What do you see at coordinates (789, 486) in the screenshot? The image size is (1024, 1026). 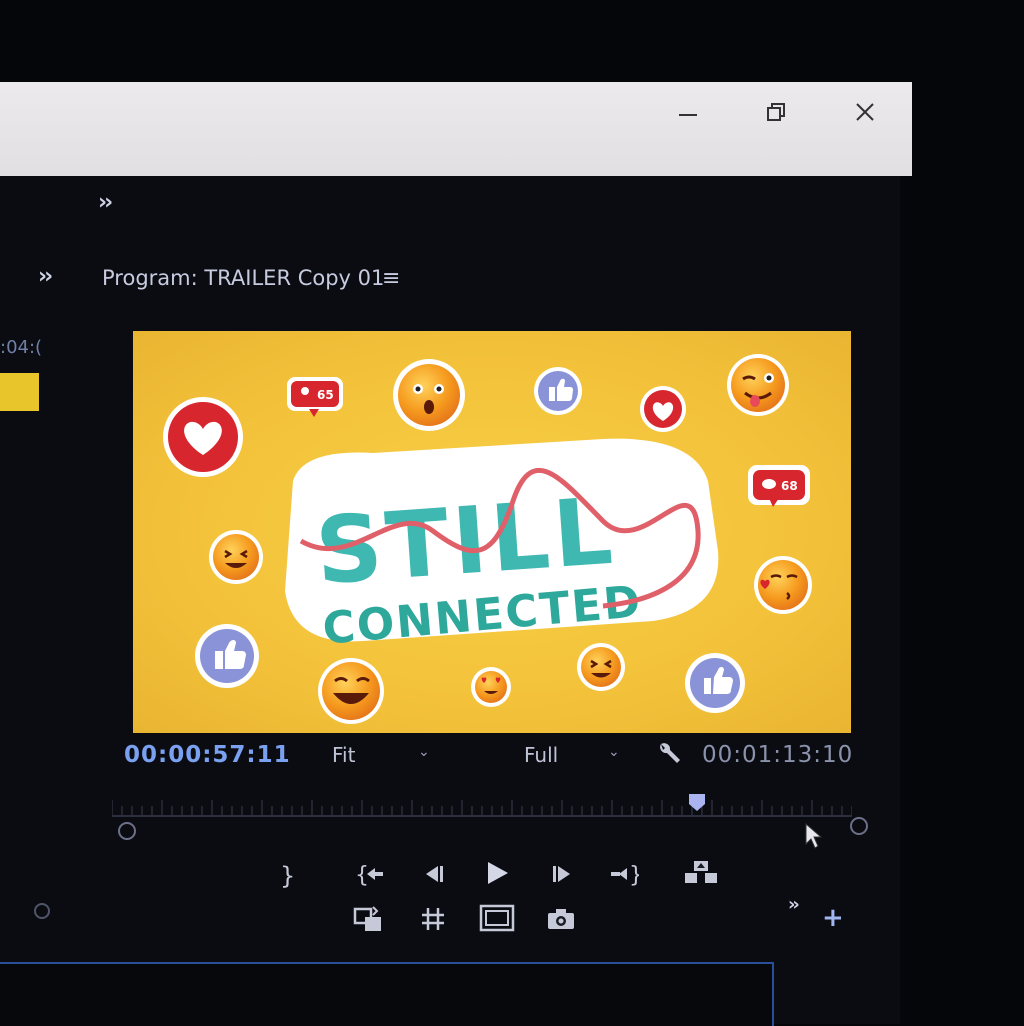 I see `badge-count-2: 68` at bounding box center [789, 486].